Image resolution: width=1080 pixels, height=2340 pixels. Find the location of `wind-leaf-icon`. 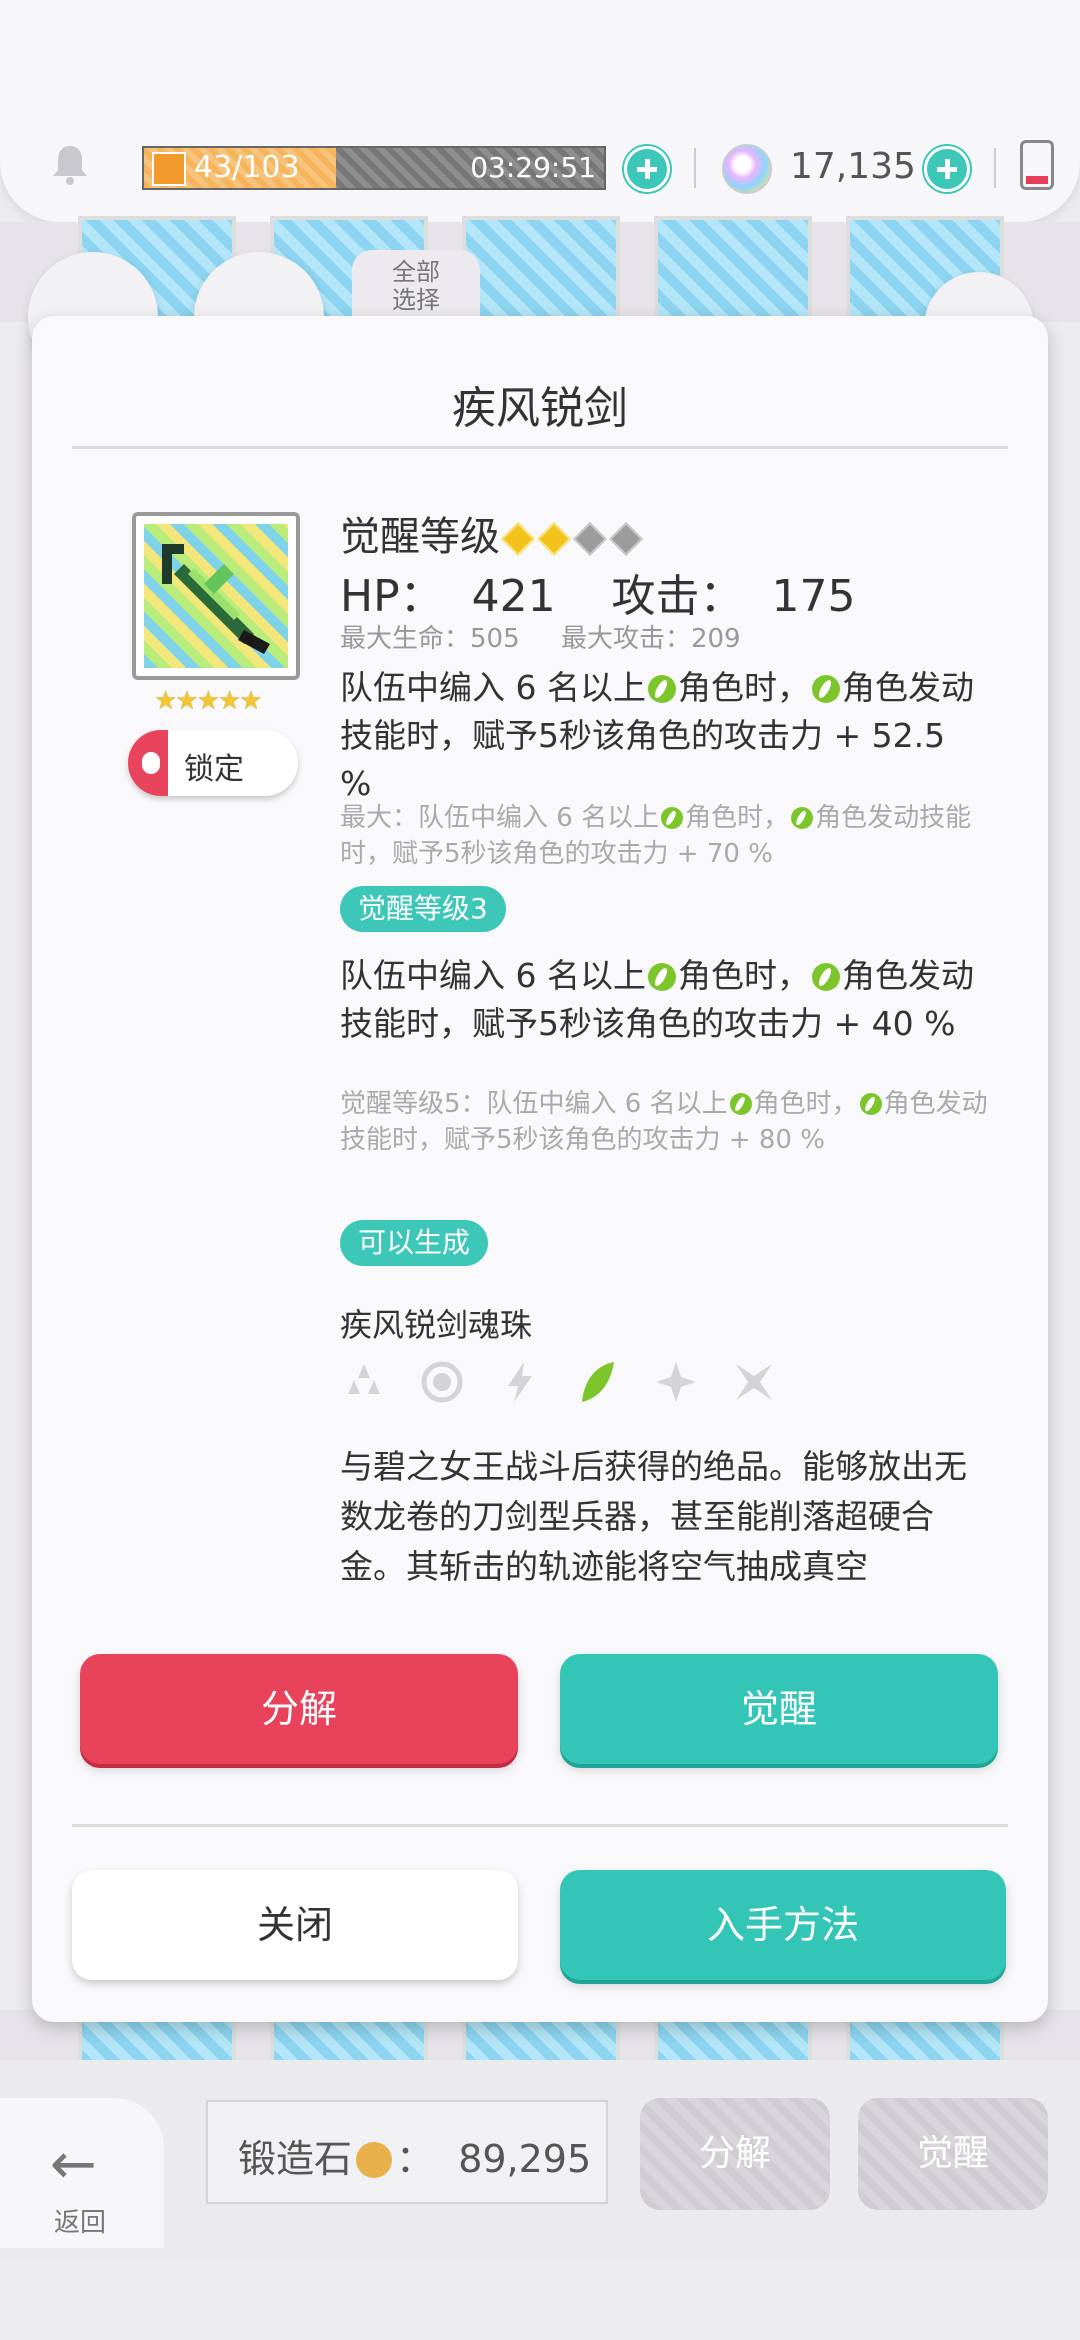

wind-leaf-icon is located at coordinates (598, 1382).